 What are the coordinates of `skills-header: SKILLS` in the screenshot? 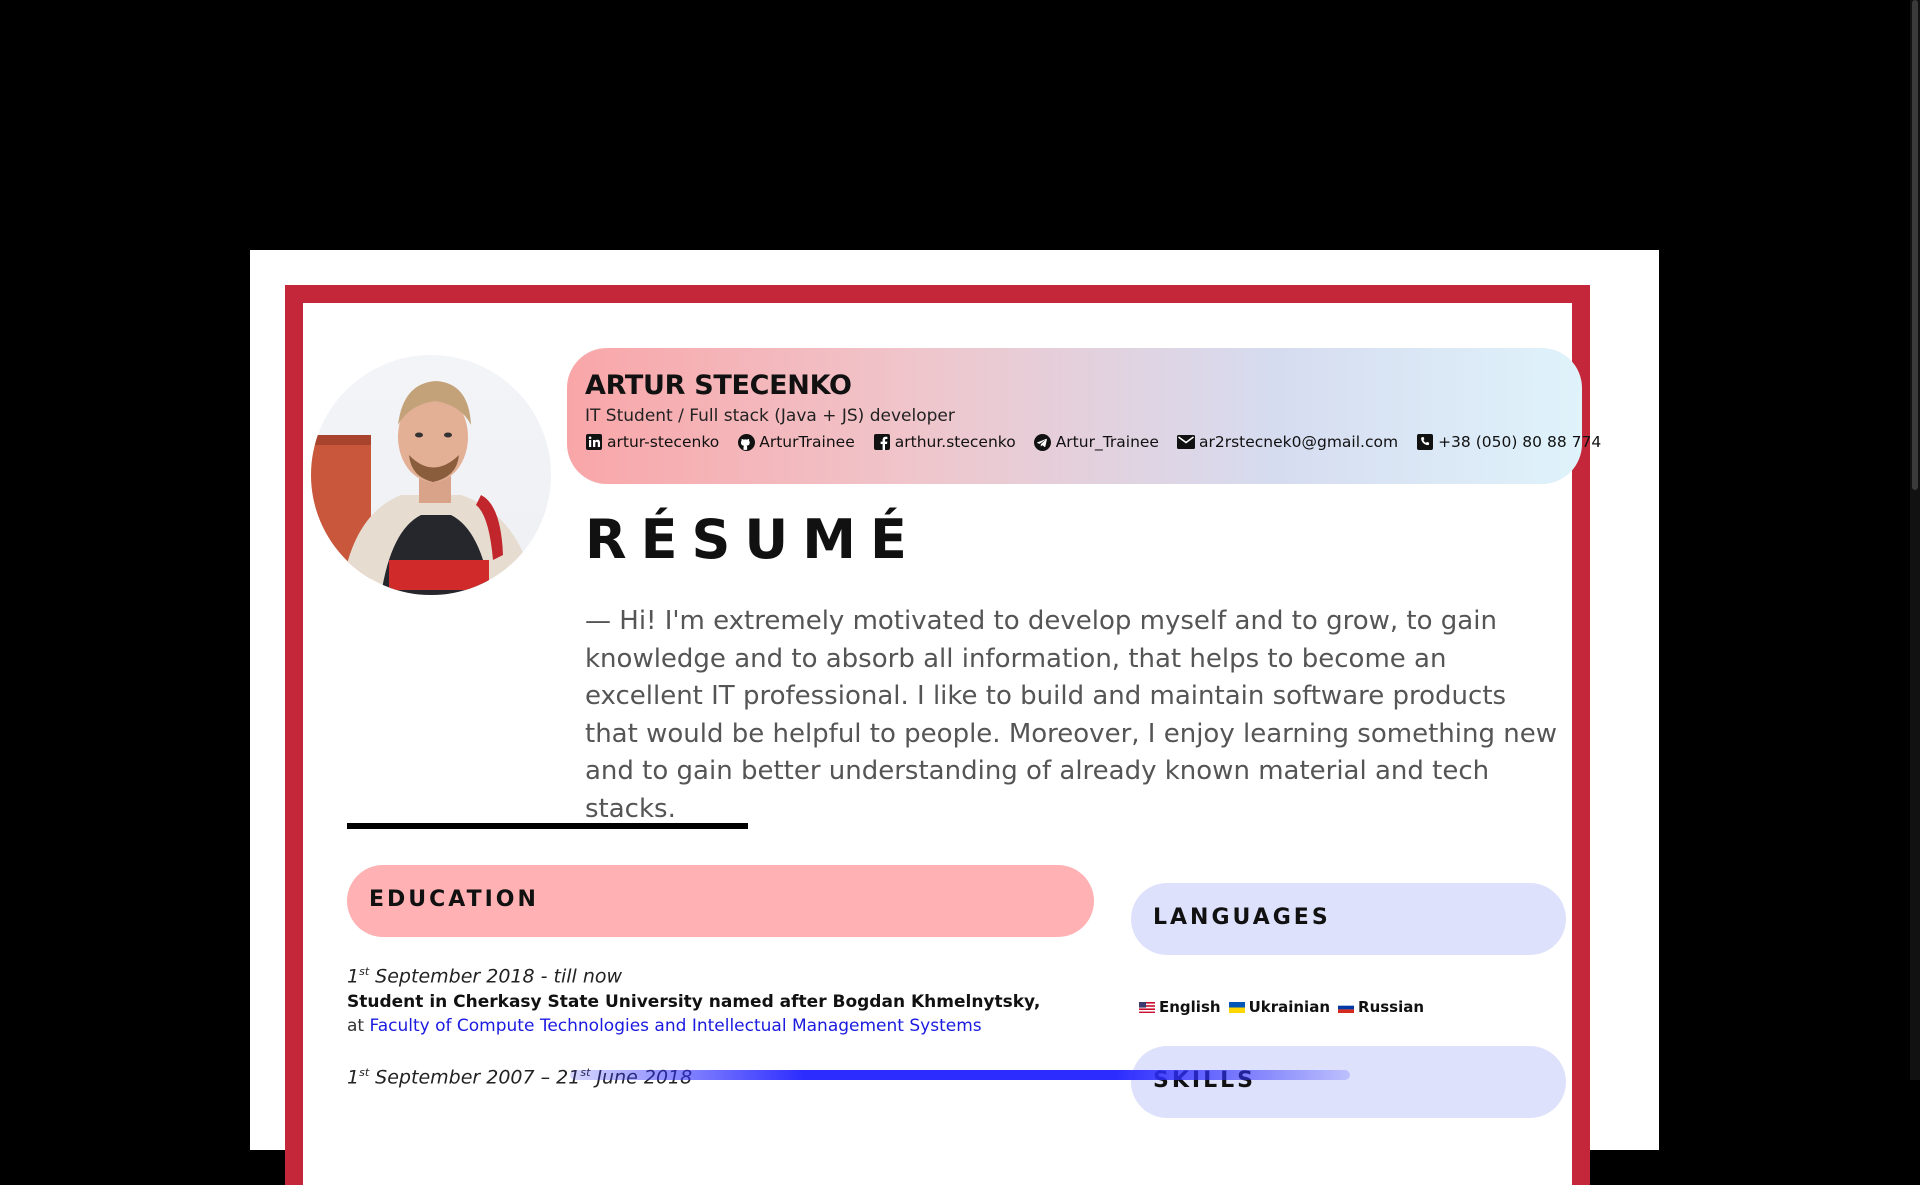 It's located at (1348, 1082).